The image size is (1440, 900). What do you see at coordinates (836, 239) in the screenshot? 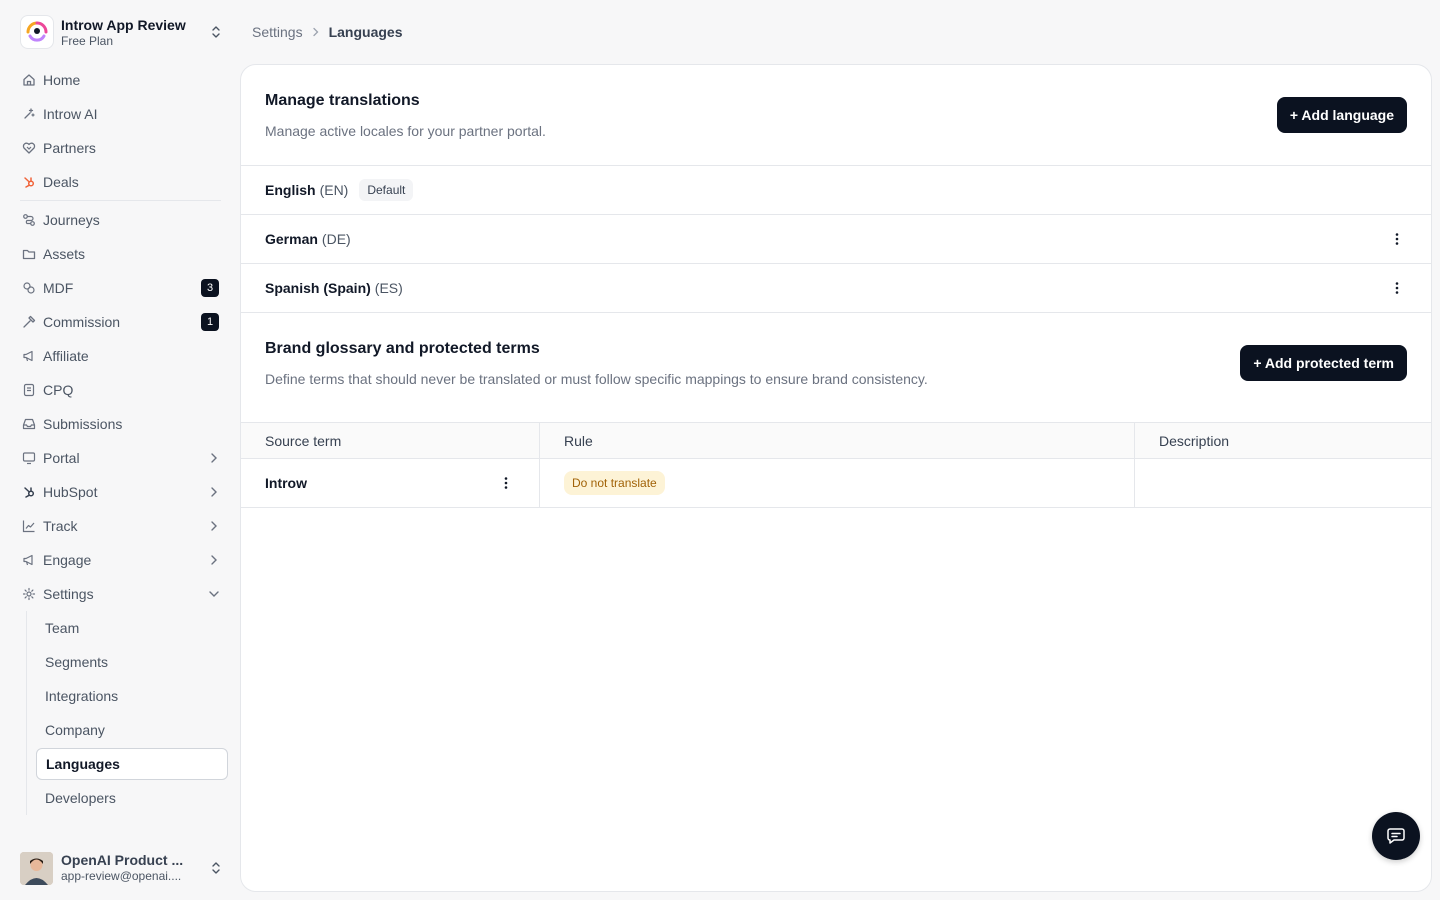
I see `language-row-de: German (DE)` at bounding box center [836, 239].